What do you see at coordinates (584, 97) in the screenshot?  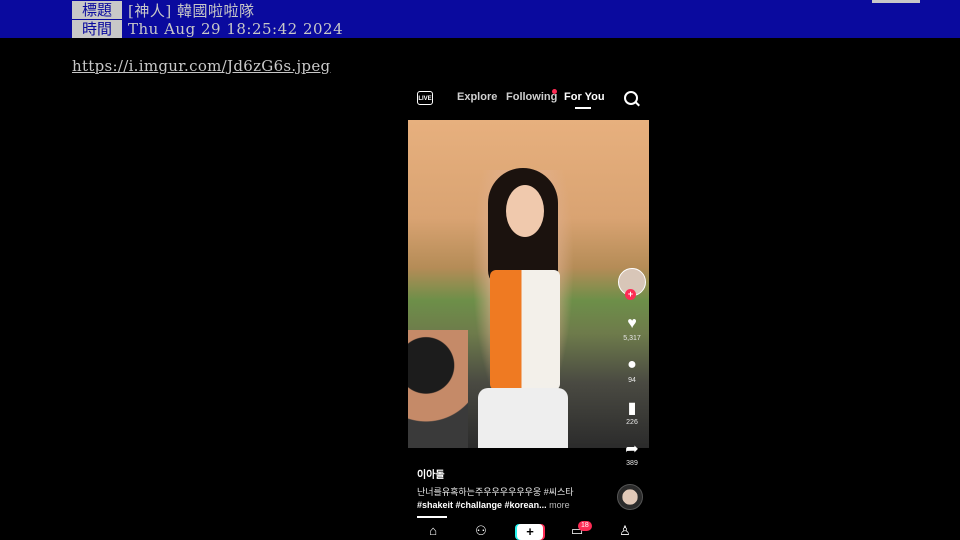 I see `tab-for-you: For You` at bounding box center [584, 97].